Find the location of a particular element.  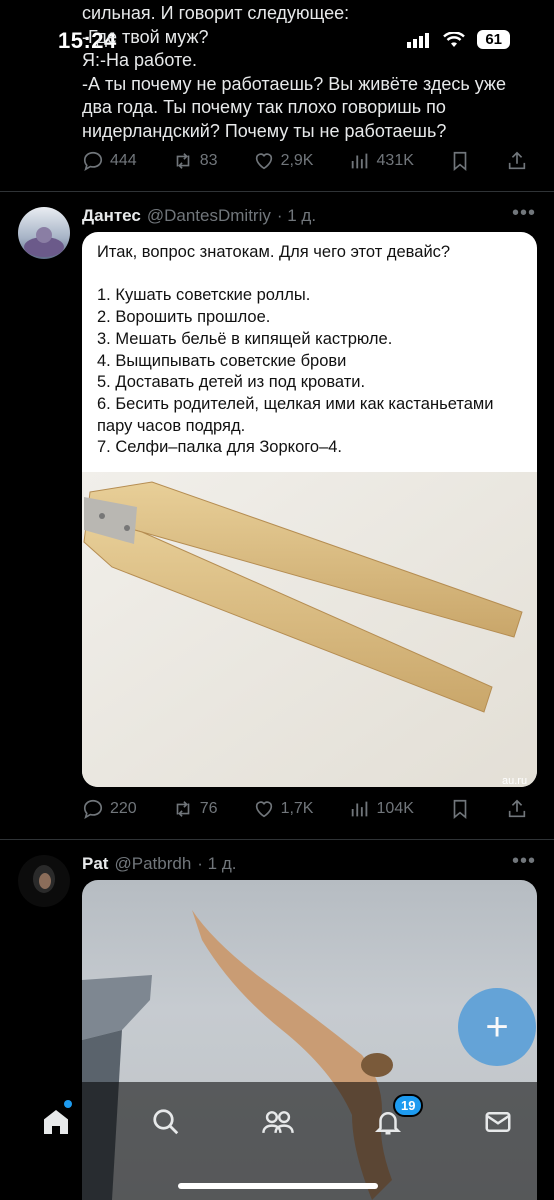

tweet-header: Pat @Patbrdh · 1 д. is located at coordinates (159, 864).